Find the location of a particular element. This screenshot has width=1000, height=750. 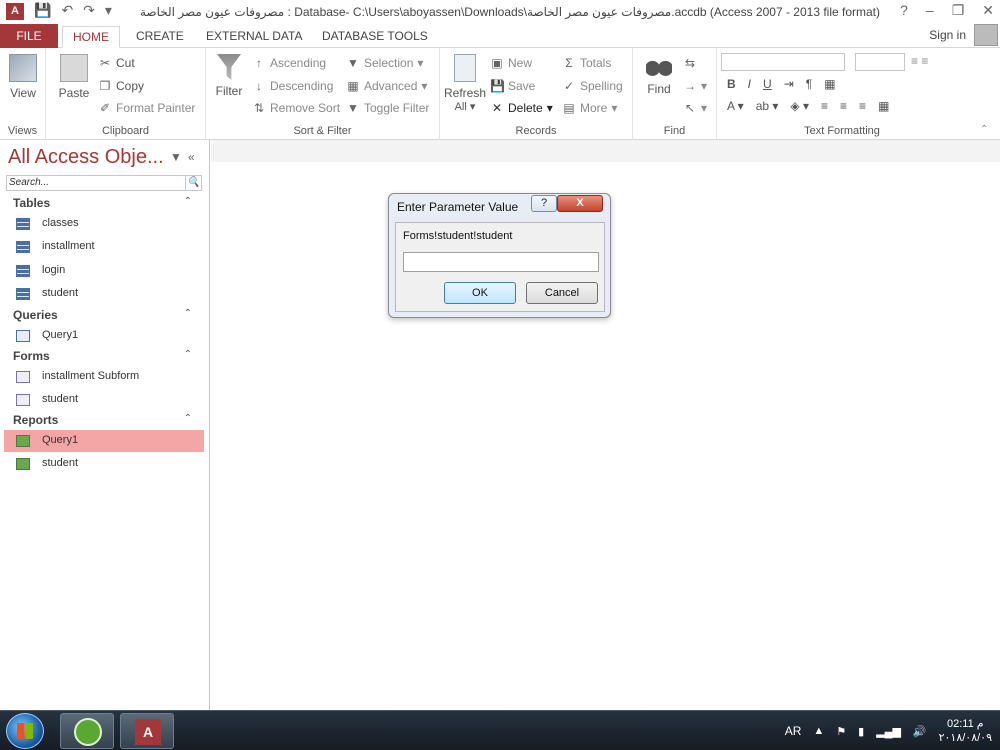

show-hidden-icons-icon: ▲ is located at coordinates (818, 731).